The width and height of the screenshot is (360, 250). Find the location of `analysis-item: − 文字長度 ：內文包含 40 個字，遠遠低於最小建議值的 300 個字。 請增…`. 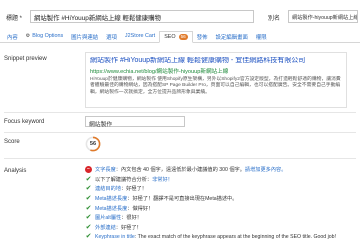

analysis-item: − 文字長度 ：內文包含 40 個字，遠遠低於最小建議值的 300 個字。 請增… is located at coordinates (221, 170).